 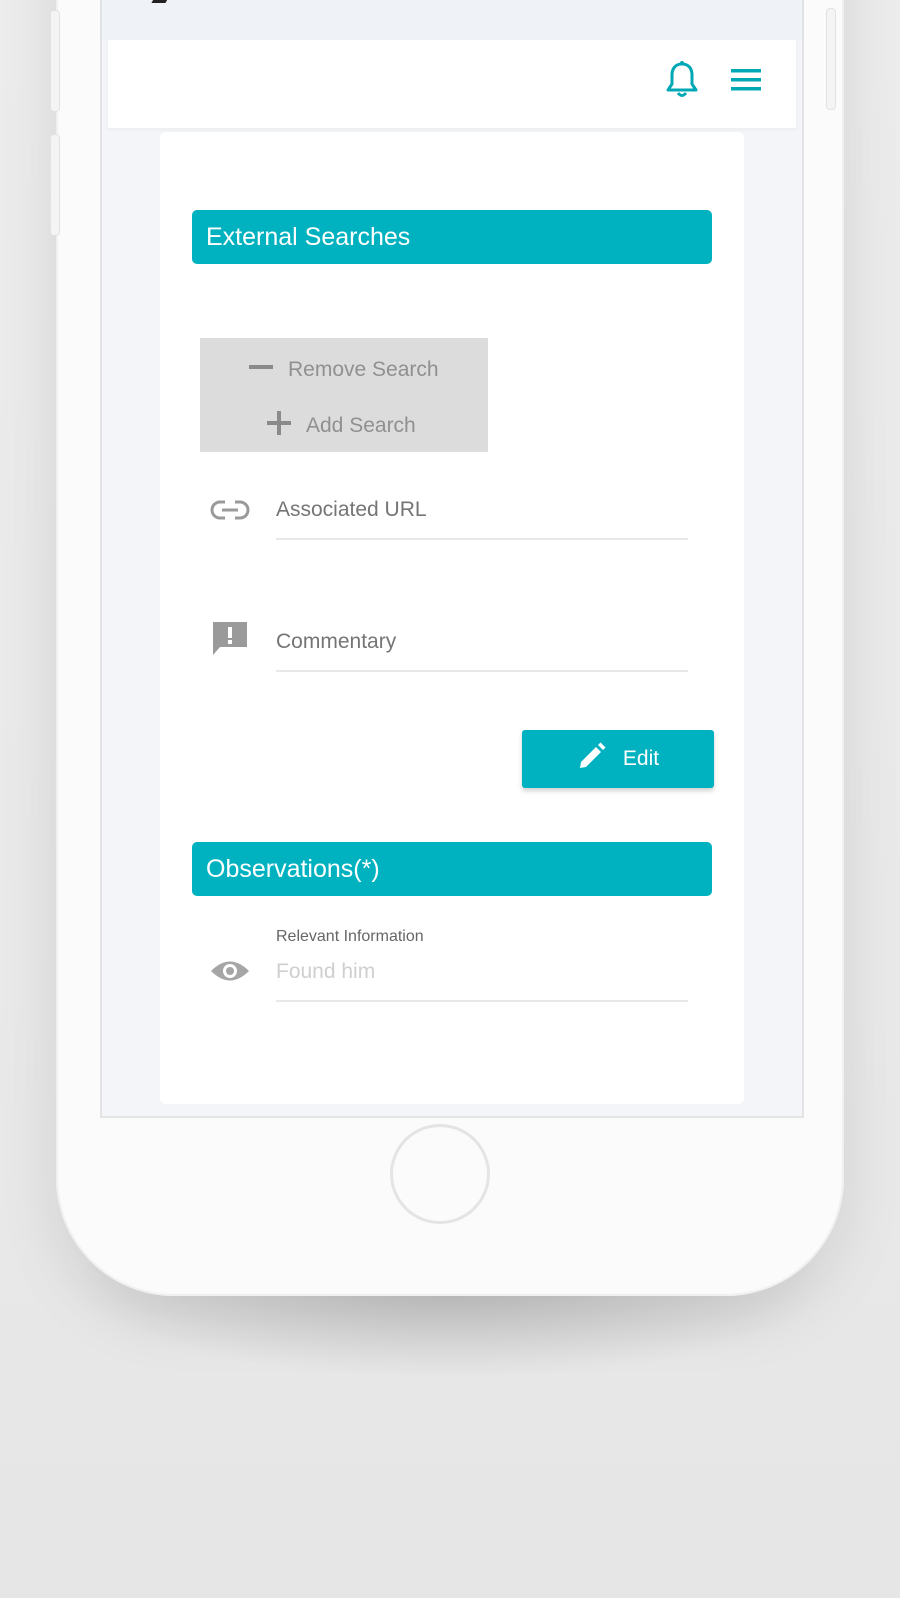 I want to click on relevant-information-field: Found him, so click(x=452, y=987).